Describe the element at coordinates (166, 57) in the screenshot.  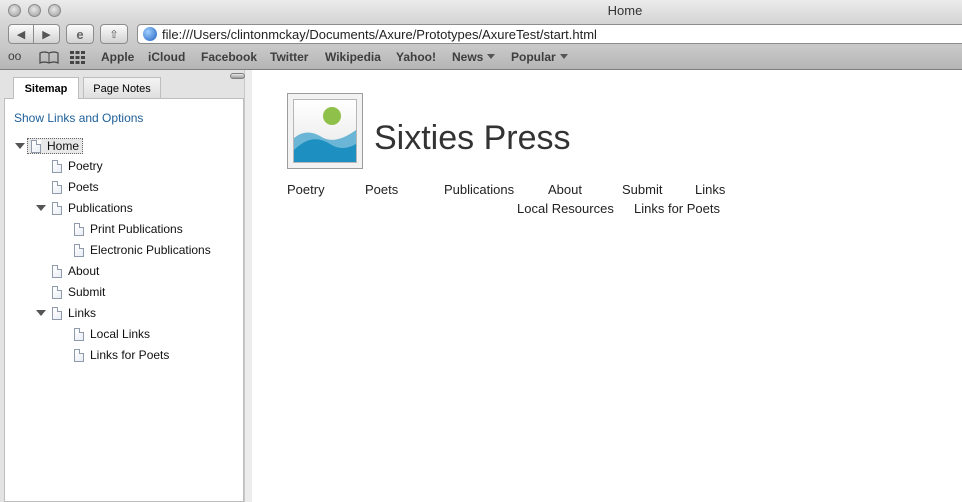
I see `bookmark-icloud: iCloud` at that location.